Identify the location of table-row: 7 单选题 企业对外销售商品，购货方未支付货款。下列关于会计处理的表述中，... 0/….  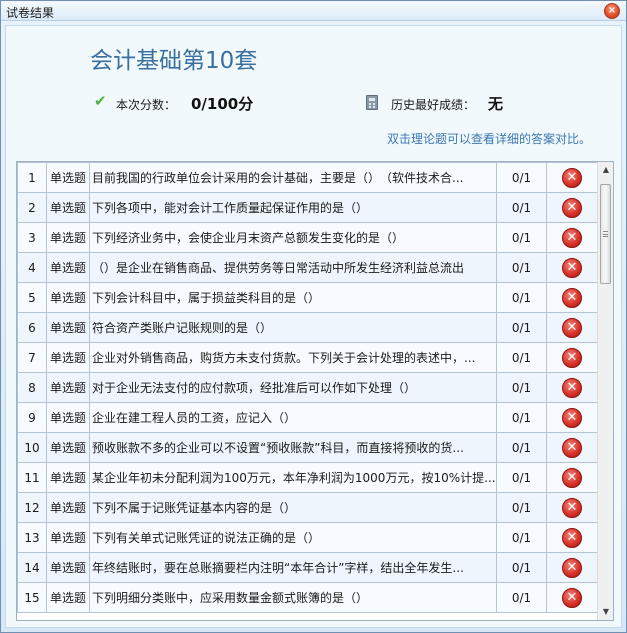
(307, 357).